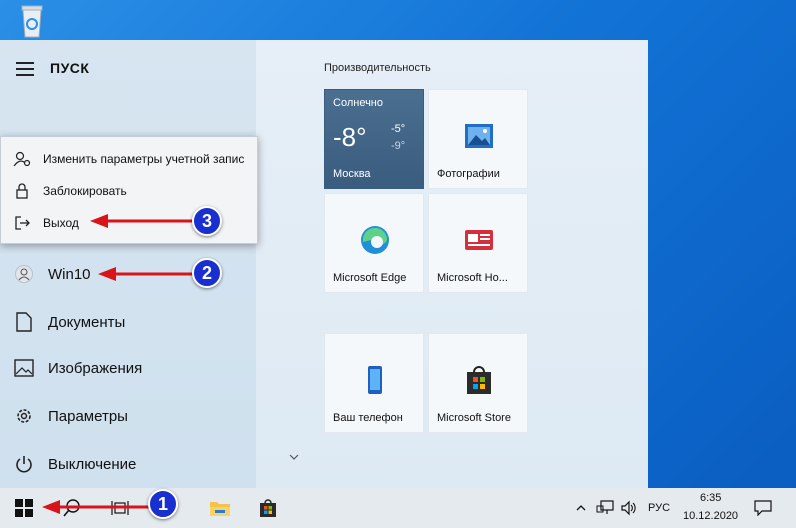 The image size is (796, 528). Describe the element at coordinates (130, 191) in the screenshot. I see `lock-item: Заблокировать` at that location.